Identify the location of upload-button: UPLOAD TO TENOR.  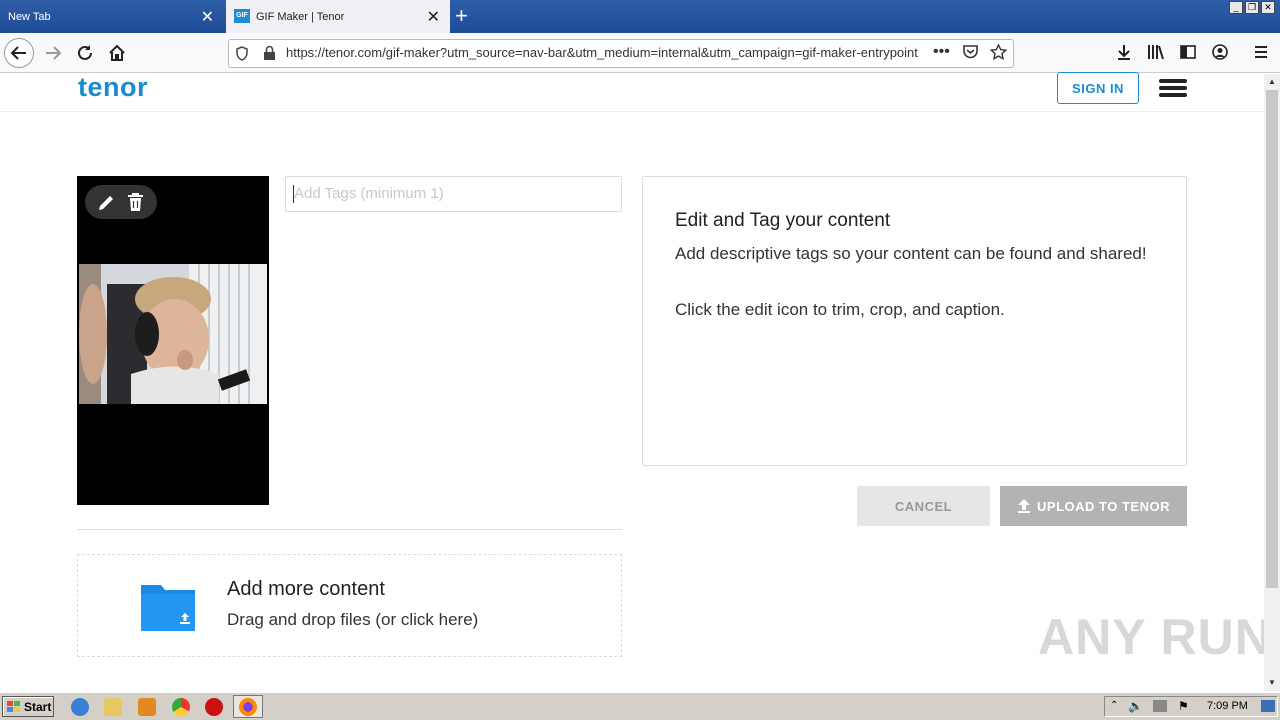
(1093, 506).